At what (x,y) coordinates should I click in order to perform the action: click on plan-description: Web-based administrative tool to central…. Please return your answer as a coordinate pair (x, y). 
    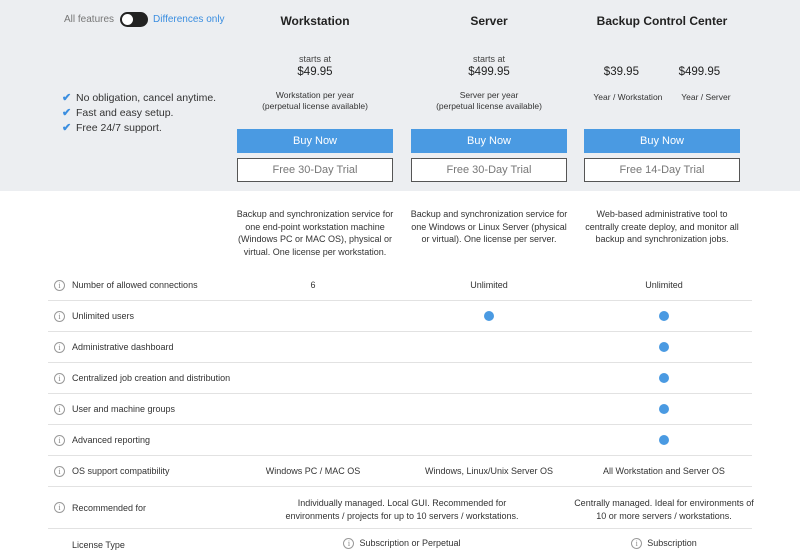
    Looking at the image, I should click on (662, 226).